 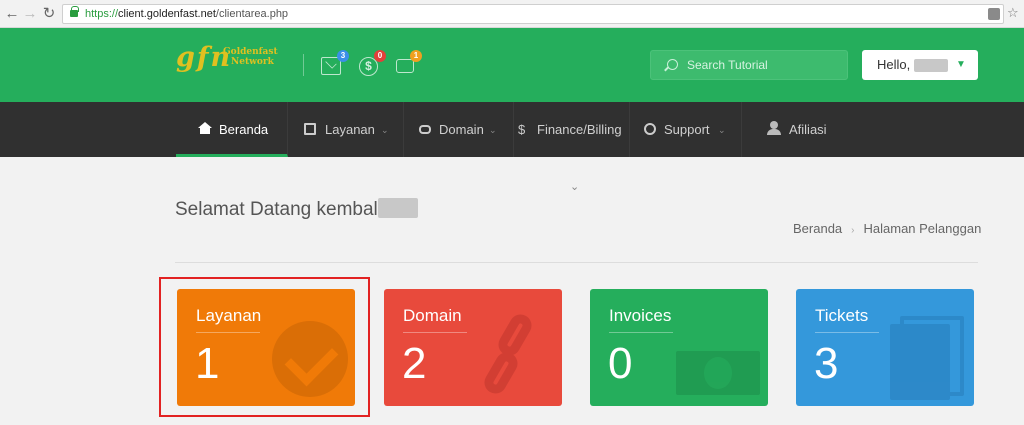 I want to click on tile-title: Invoices, so click(x=640, y=315).